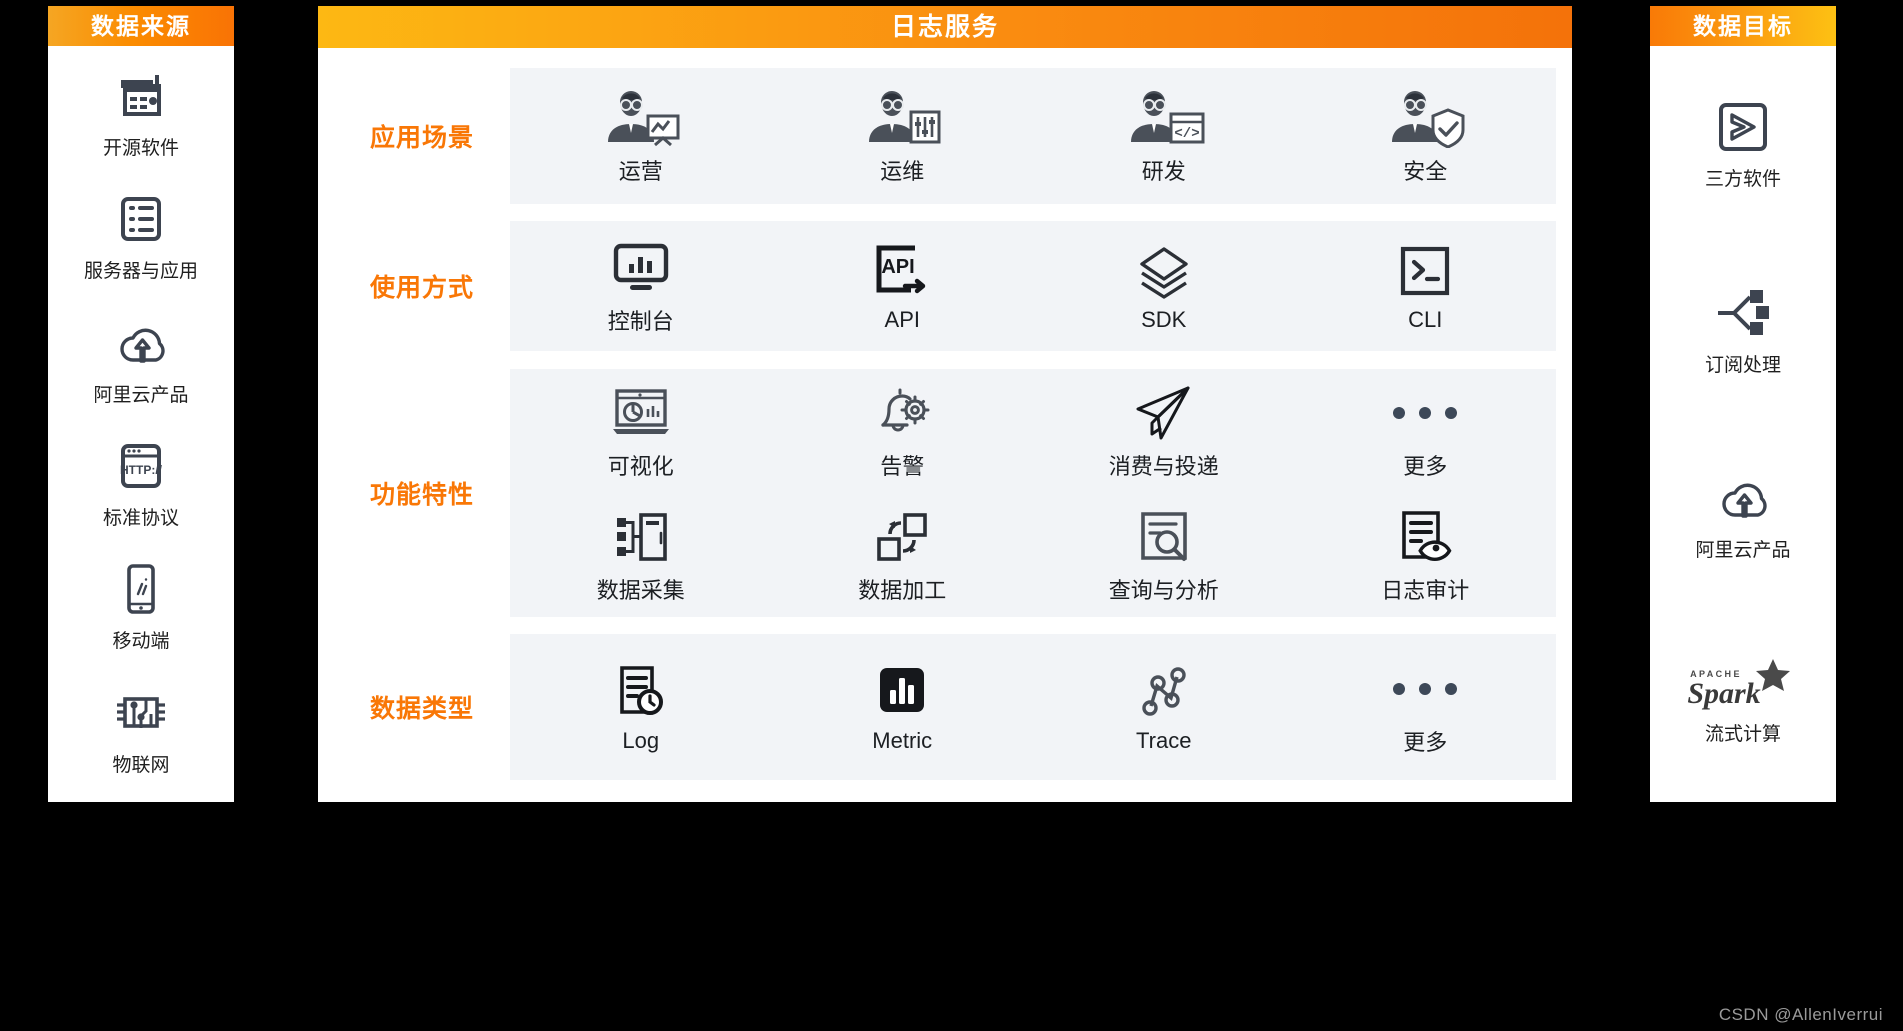  I want to click on band-data-types: 数据类型 Log Metric Trace 更多, so click(945, 706).